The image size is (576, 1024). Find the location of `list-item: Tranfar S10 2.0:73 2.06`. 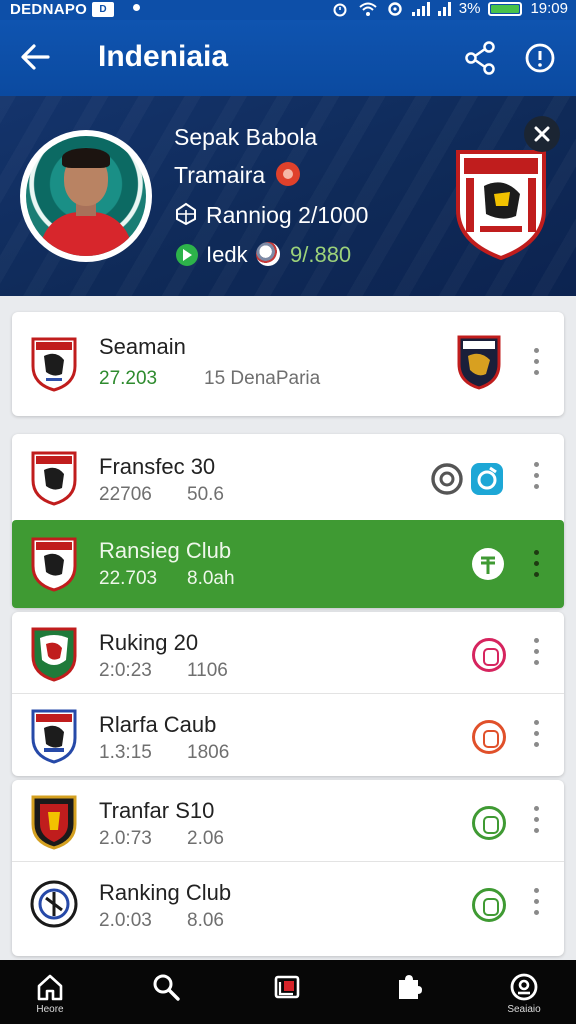

list-item: Tranfar S10 2.0:73 2.06 is located at coordinates (288, 821).